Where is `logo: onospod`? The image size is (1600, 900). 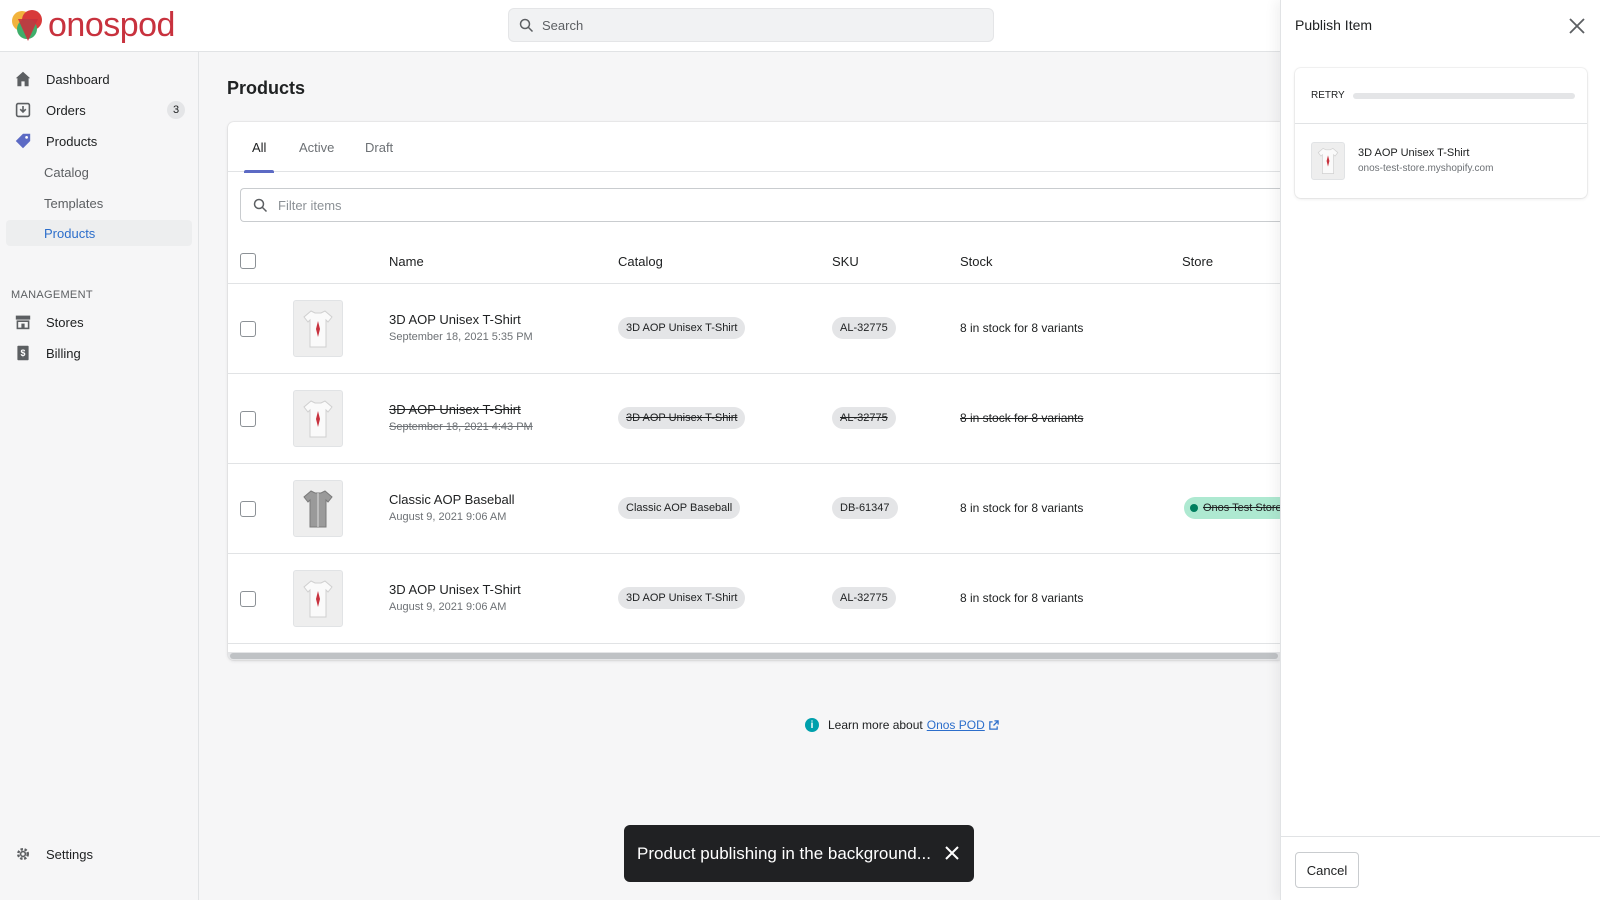 logo: onospod is located at coordinates (92, 25).